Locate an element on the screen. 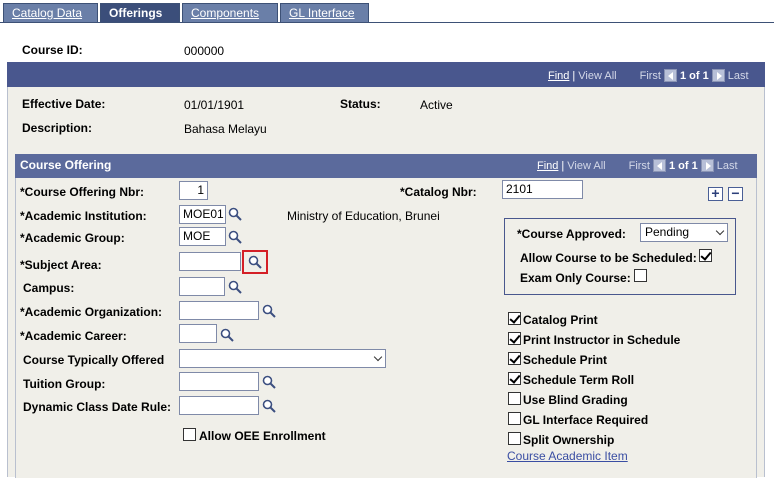  print-instructor-checkbox is located at coordinates (514, 338).